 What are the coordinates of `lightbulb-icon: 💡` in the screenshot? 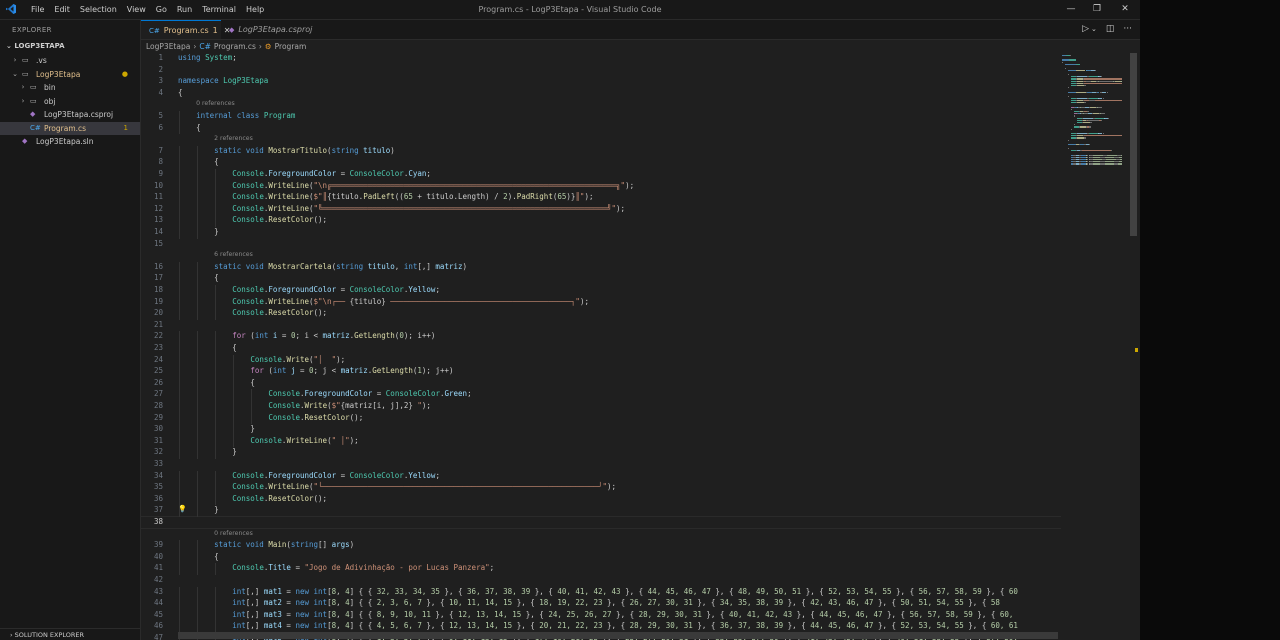 It's located at (182, 509).